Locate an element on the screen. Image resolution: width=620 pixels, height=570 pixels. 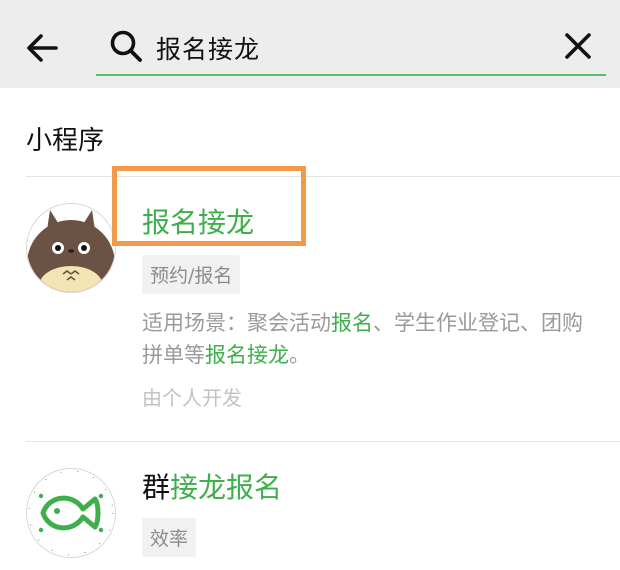
title-text: 群 is located at coordinates (156, 487).